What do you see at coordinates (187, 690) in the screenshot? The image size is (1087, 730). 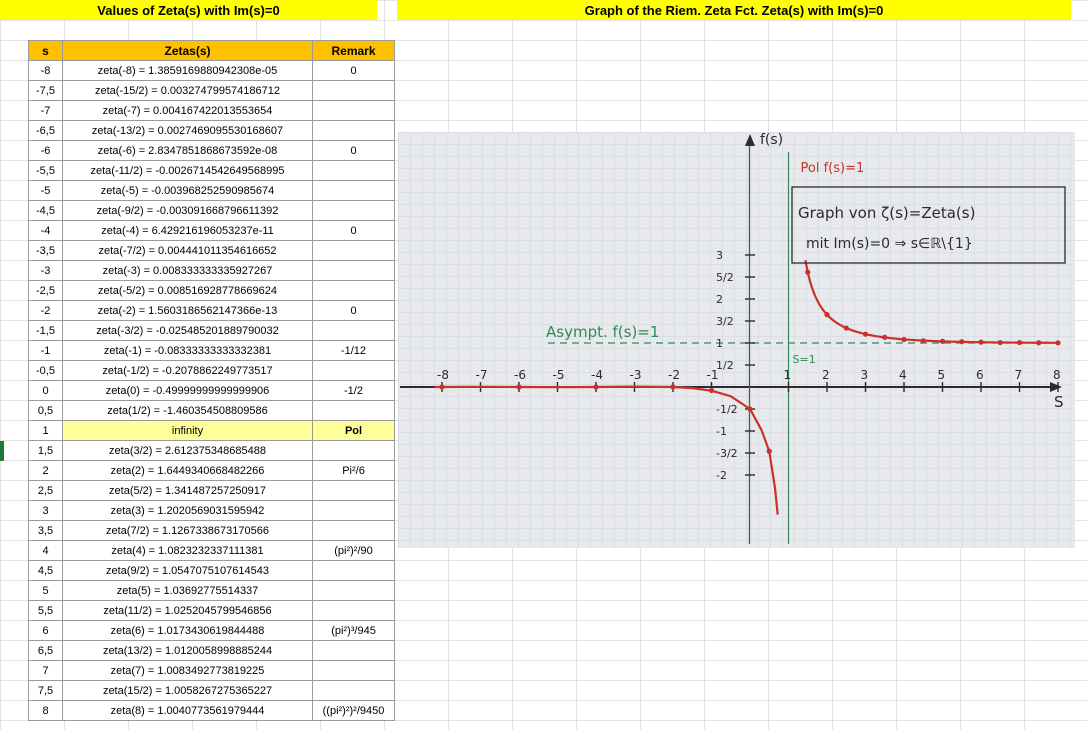 I see `cell-zeta: zeta(15/2) = 1.0058267275365227` at bounding box center [187, 690].